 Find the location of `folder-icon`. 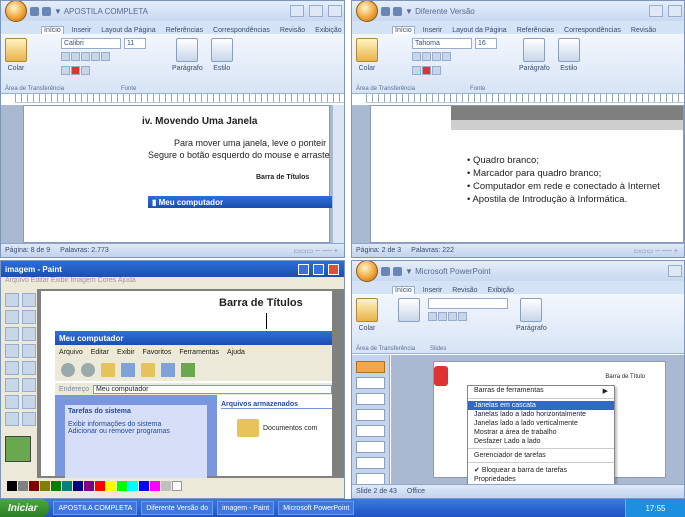

folder-icon is located at coordinates (248, 428).